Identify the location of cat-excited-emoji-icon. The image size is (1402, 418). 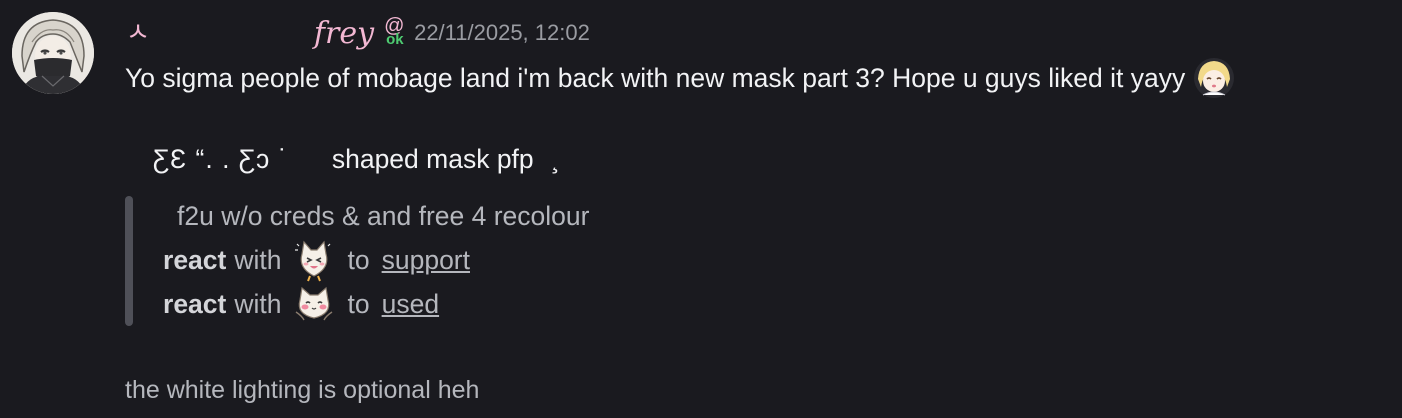
(314, 260).